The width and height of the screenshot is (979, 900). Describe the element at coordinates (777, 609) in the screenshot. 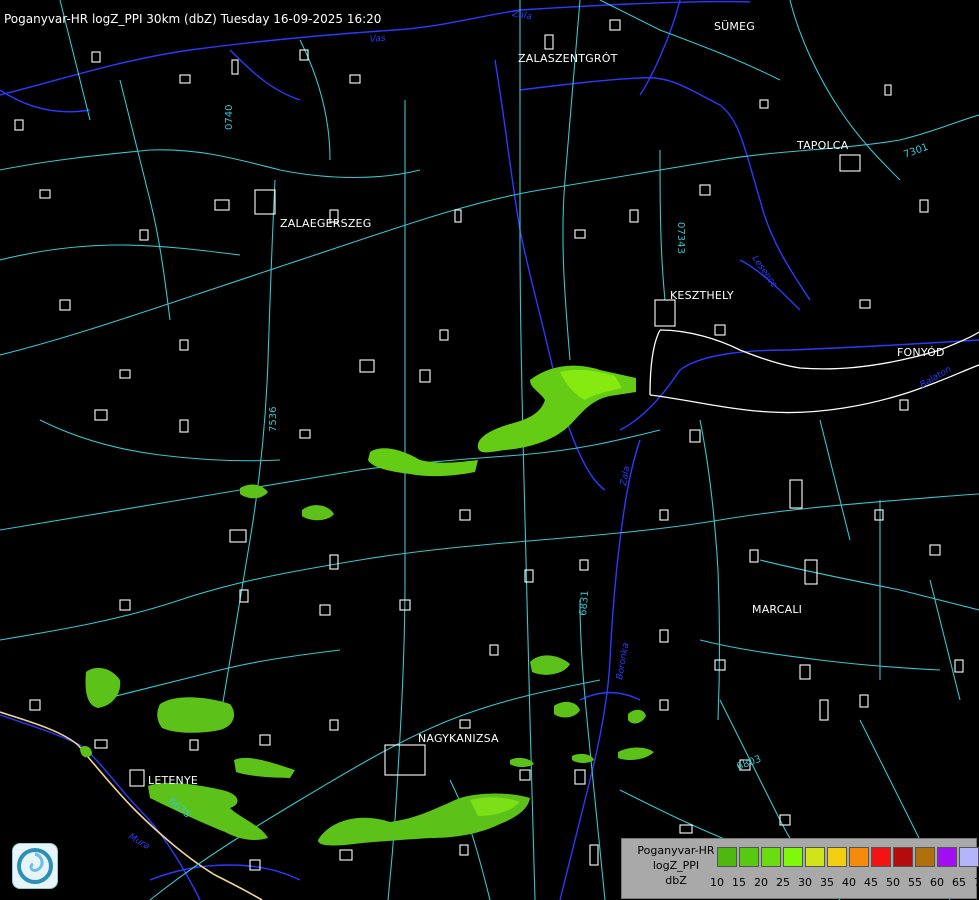

I see `city-label-marcali: MARCALI` at that location.